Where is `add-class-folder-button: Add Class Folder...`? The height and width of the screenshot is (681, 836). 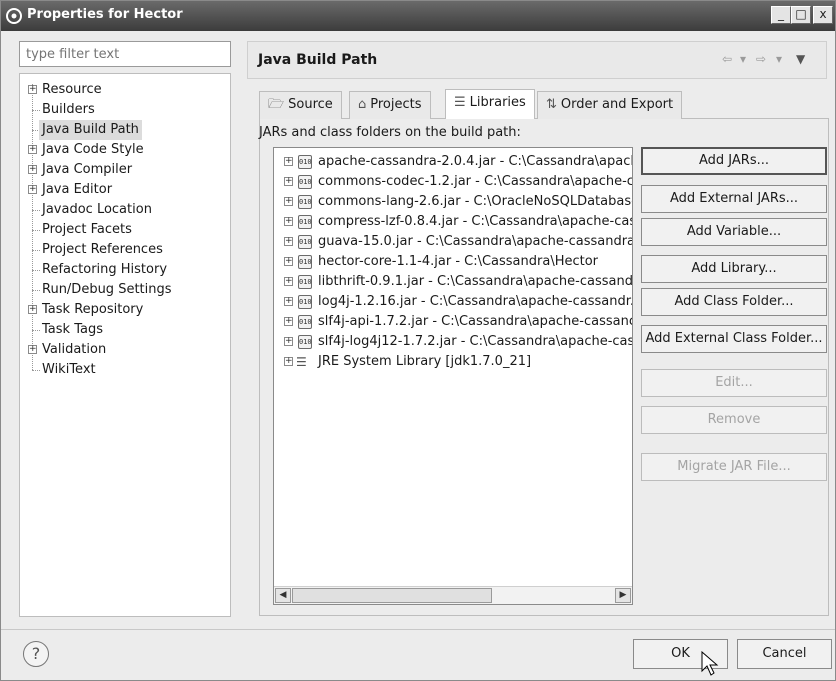 add-class-folder-button: Add Class Folder... is located at coordinates (734, 302).